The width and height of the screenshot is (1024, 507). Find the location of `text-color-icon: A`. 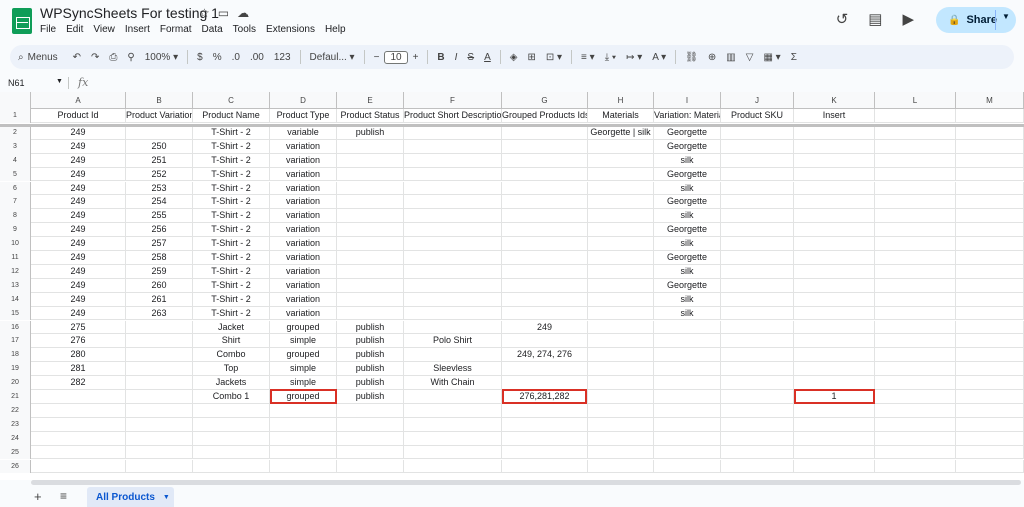

text-color-icon: A is located at coordinates (487, 57).